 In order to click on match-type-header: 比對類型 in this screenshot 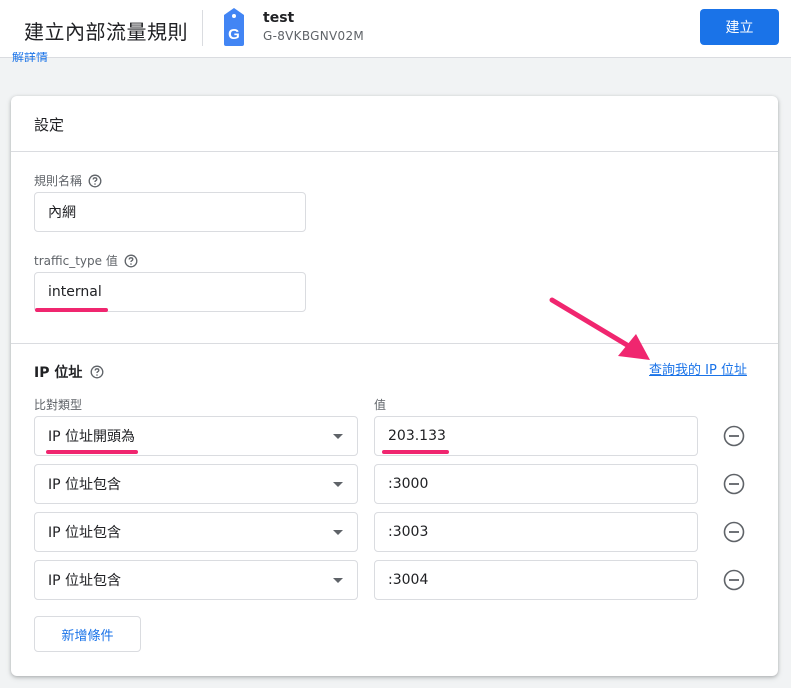, I will do `click(58, 405)`.